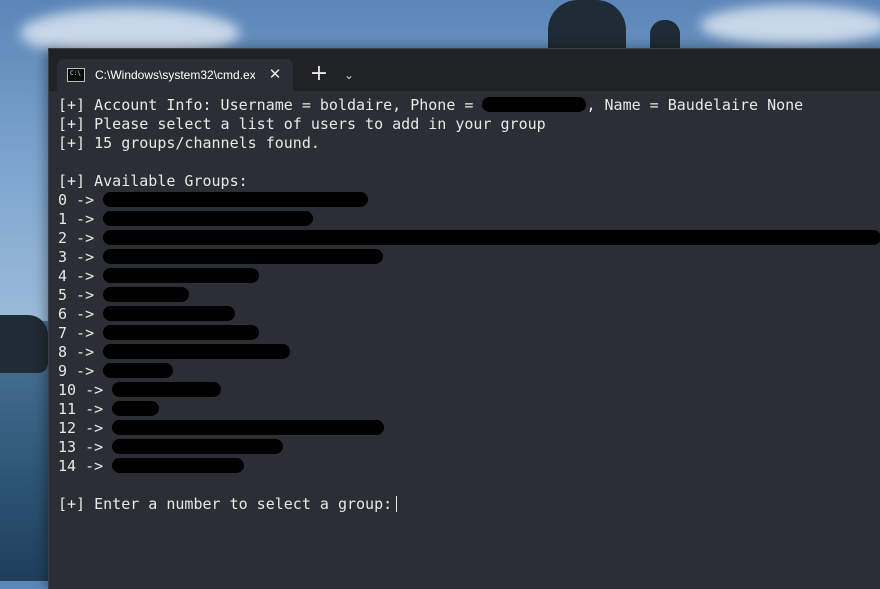  Describe the element at coordinates (76, 352) in the screenshot. I see `group-index-label: 8 ->` at that location.